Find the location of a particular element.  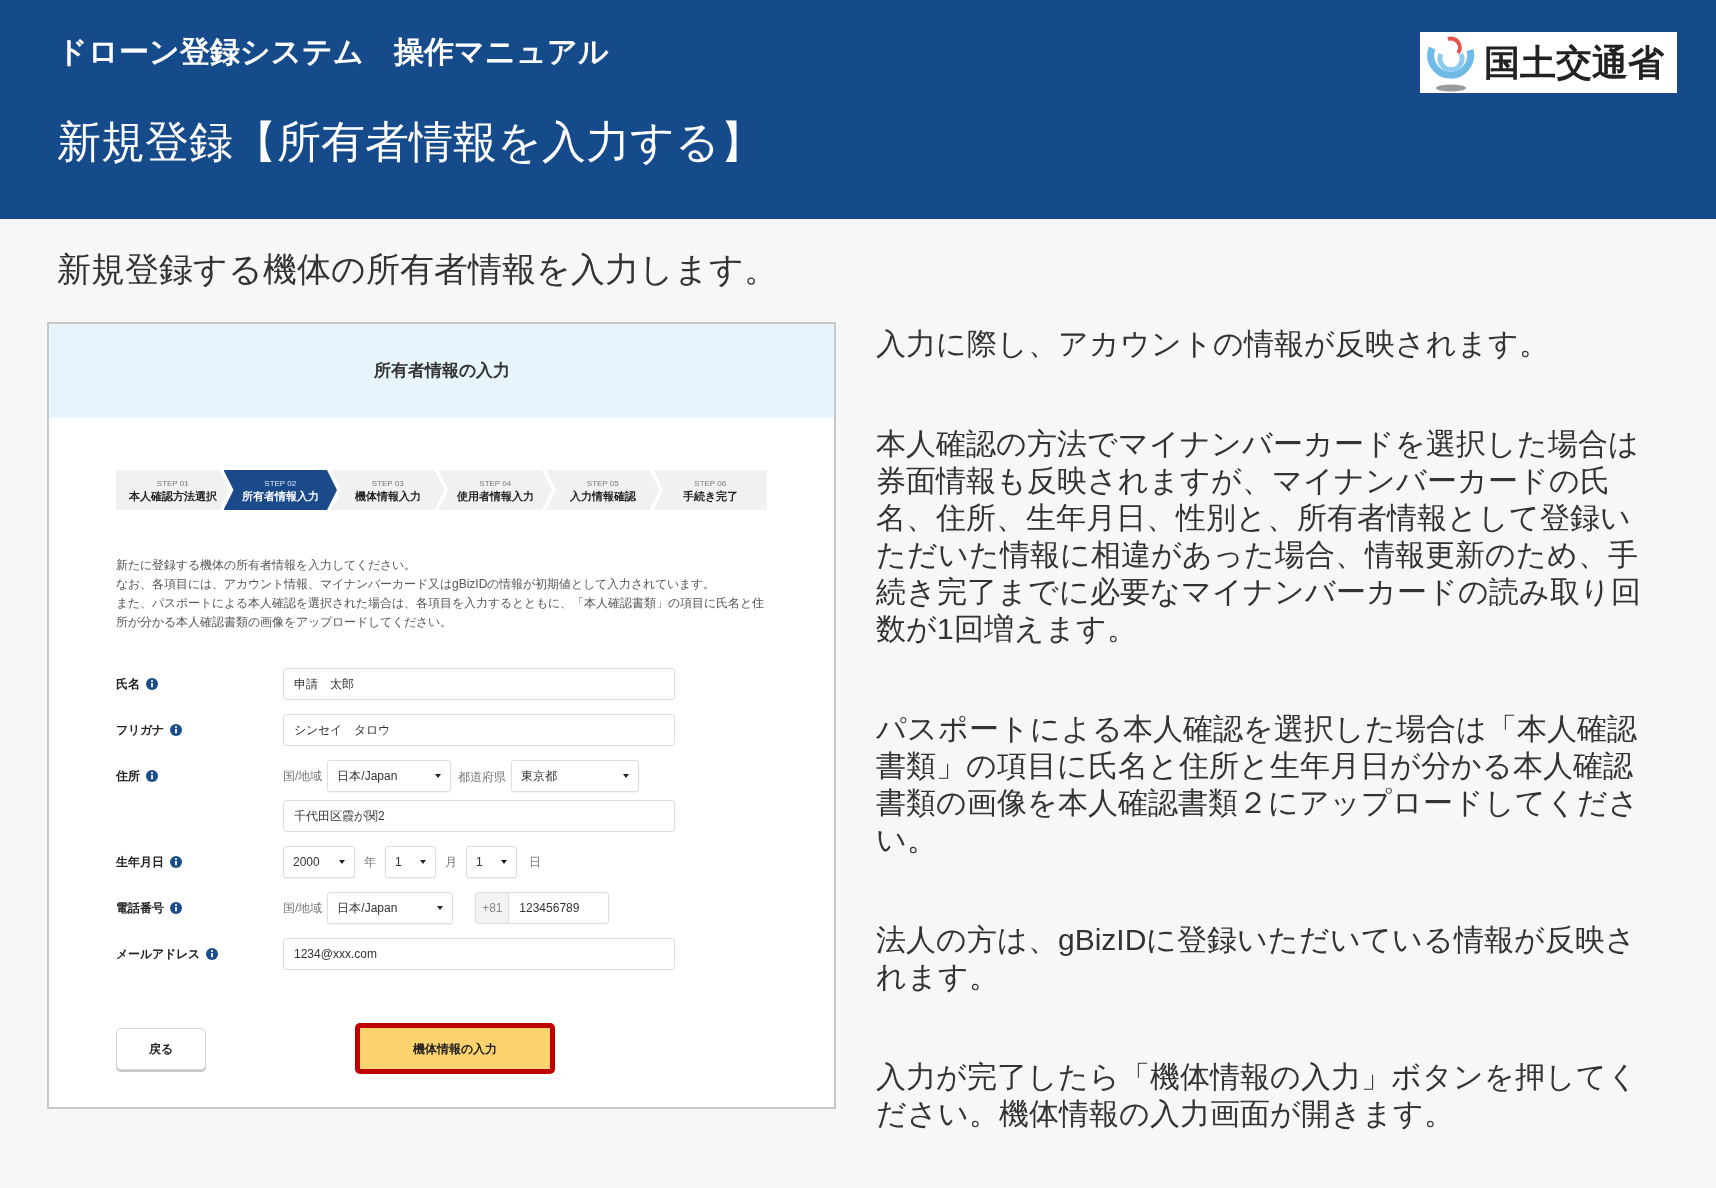

step-label: 機体情報入力 is located at coordinates (387, 495).